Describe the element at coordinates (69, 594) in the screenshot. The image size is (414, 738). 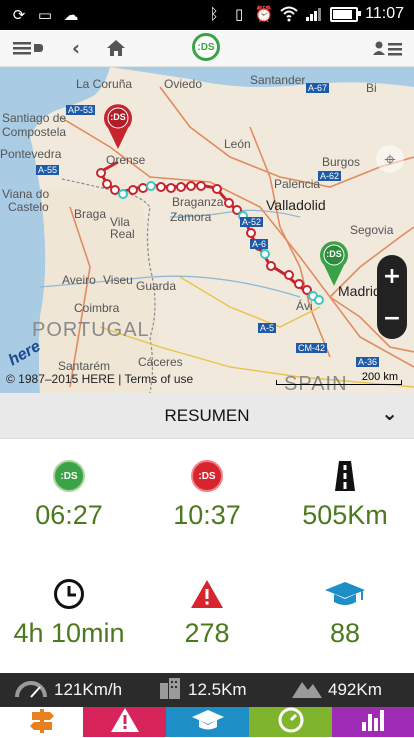
I see `clock-icon` at that location.